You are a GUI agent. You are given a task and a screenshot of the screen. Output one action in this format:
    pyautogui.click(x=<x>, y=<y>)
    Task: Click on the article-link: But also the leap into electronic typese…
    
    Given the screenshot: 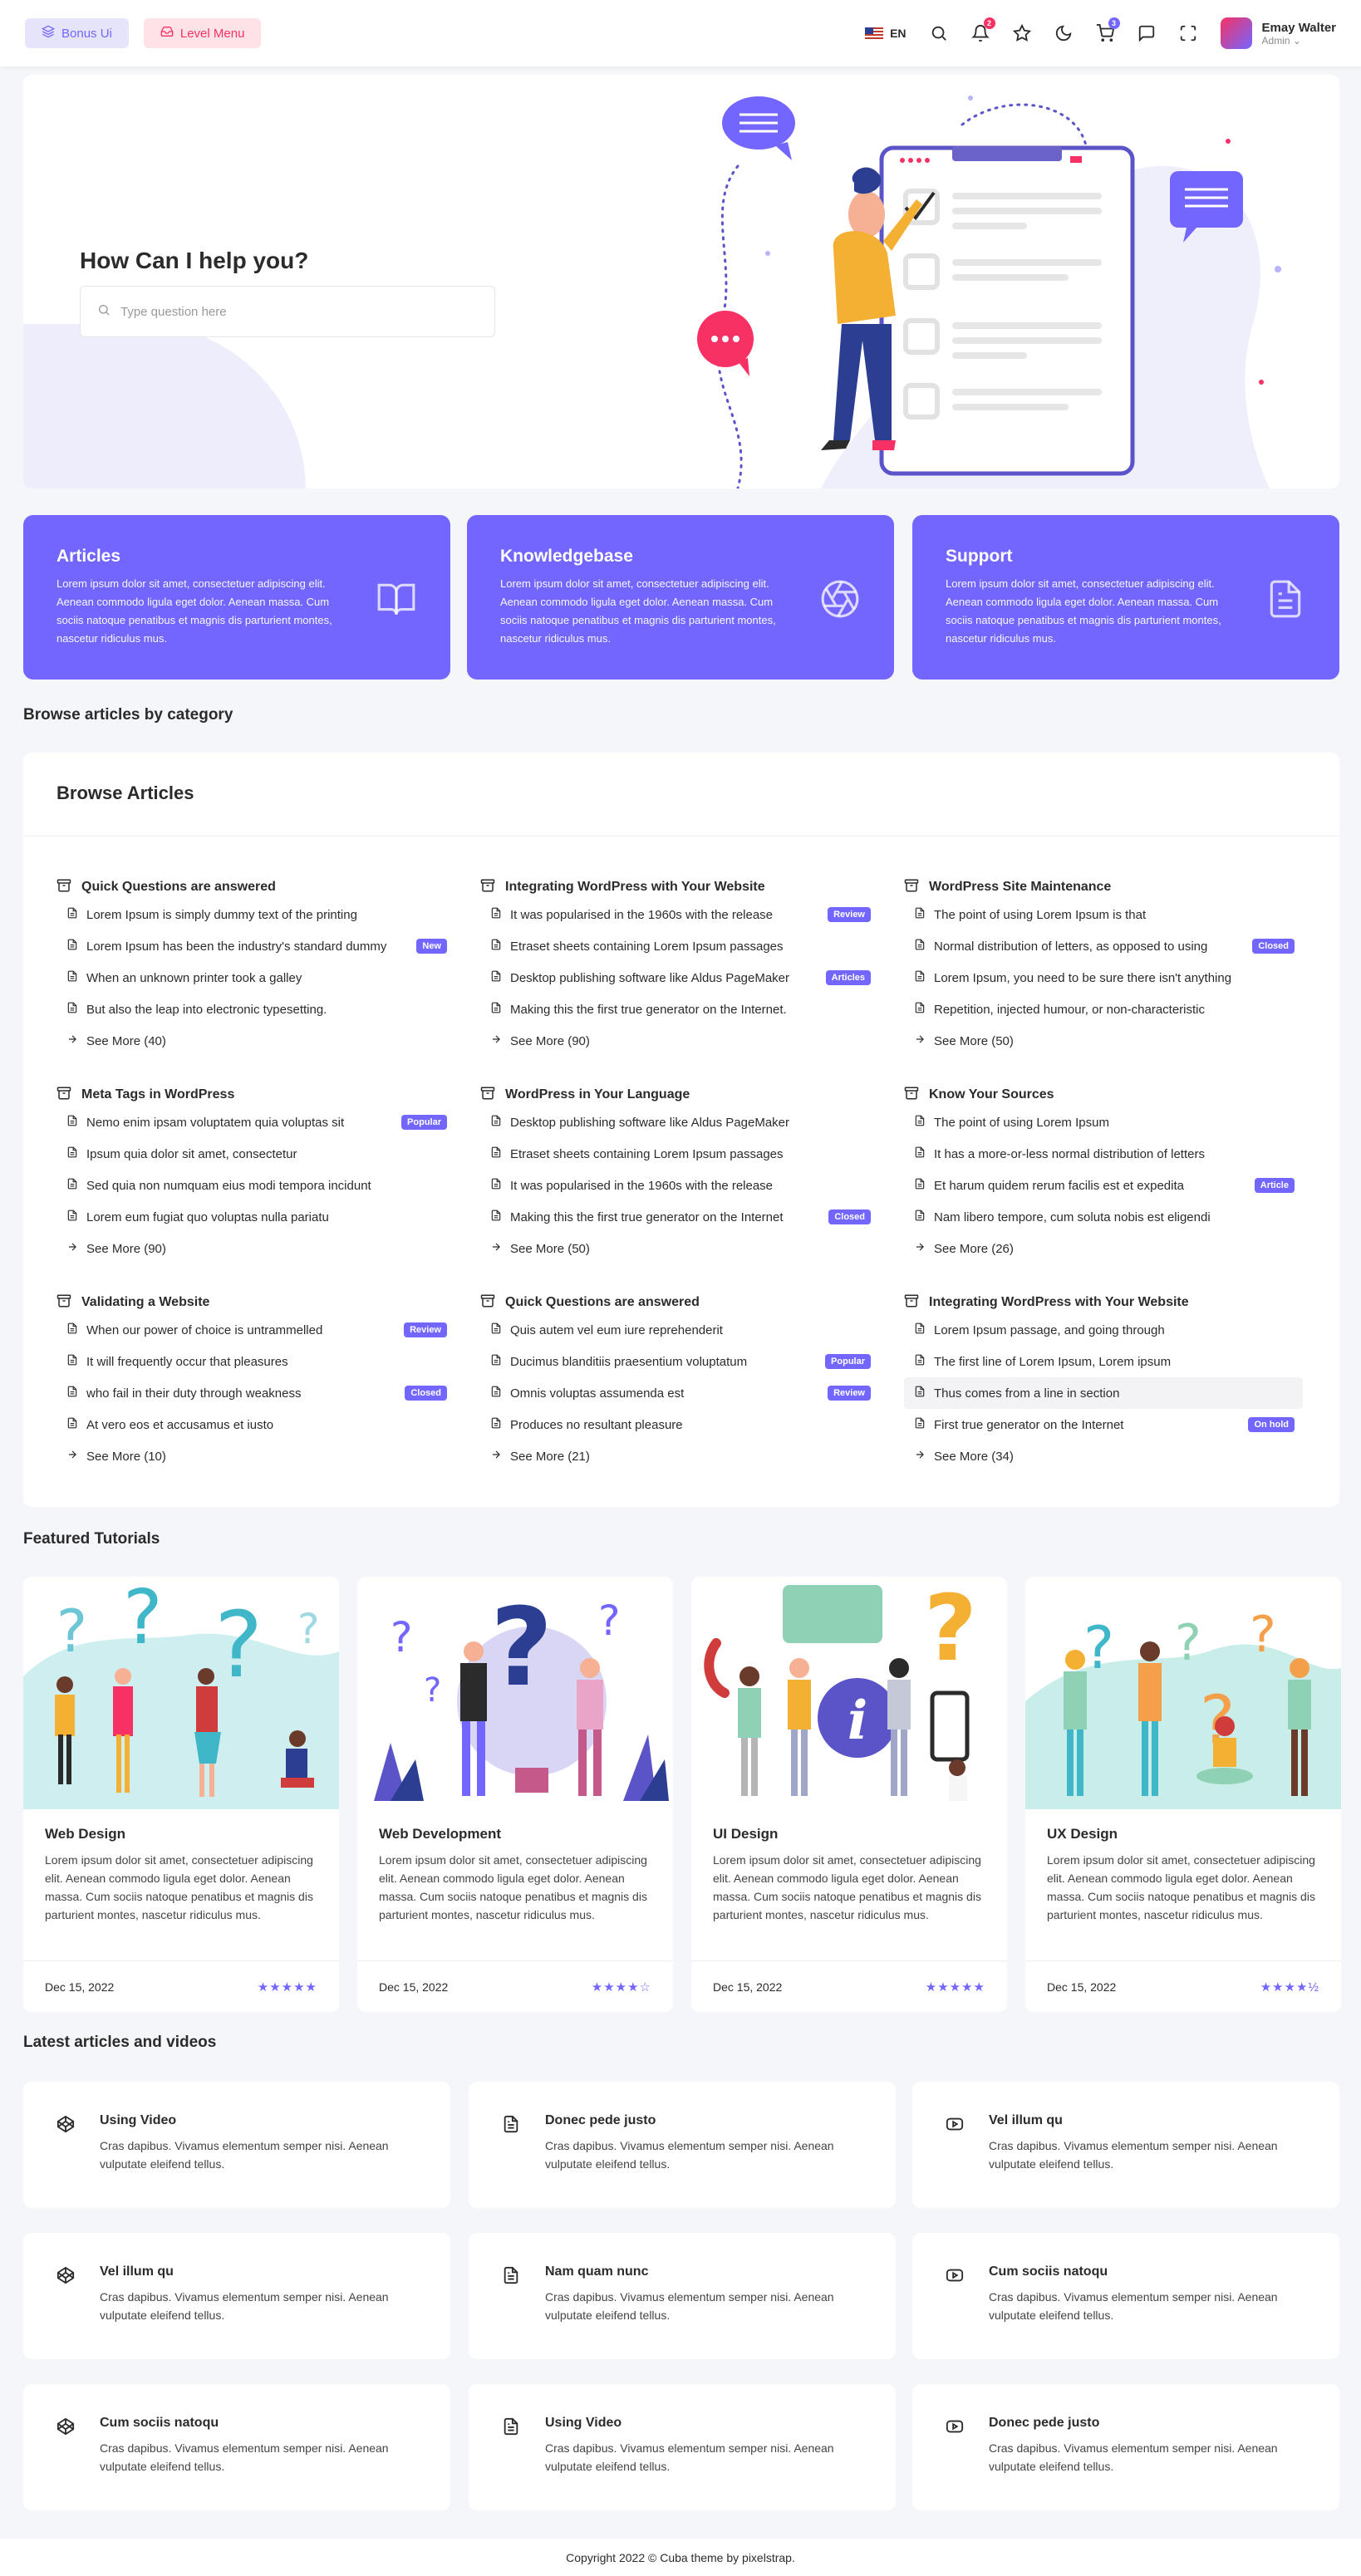 What is the action you would take?
    pyautogui.click(x=256, y=1009)
    